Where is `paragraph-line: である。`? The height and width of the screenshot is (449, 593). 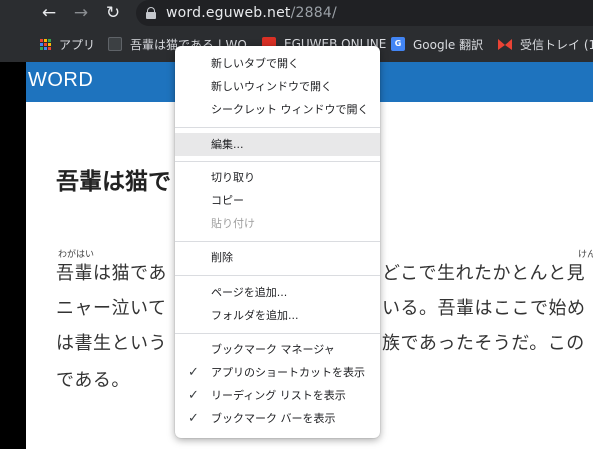 paragraph-line: である。 is located at coordinates (93, 380).